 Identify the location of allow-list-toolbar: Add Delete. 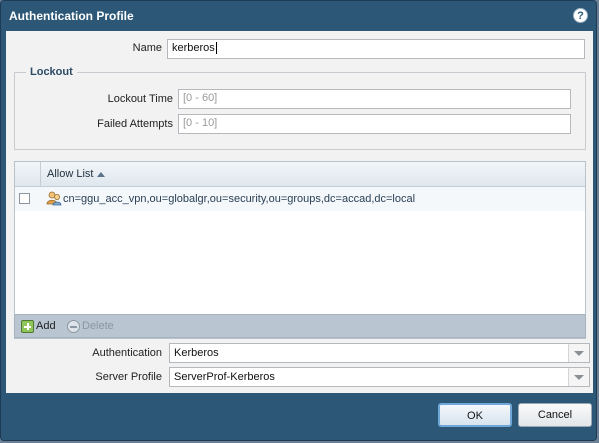
(300, 326).